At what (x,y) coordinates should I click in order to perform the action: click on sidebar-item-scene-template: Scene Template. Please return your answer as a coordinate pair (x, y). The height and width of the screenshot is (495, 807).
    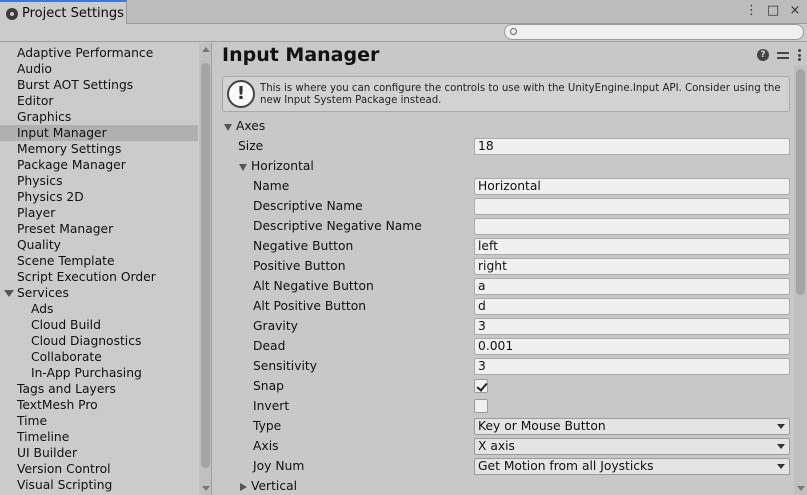
    Looking at the image, I should click on (99, 261).